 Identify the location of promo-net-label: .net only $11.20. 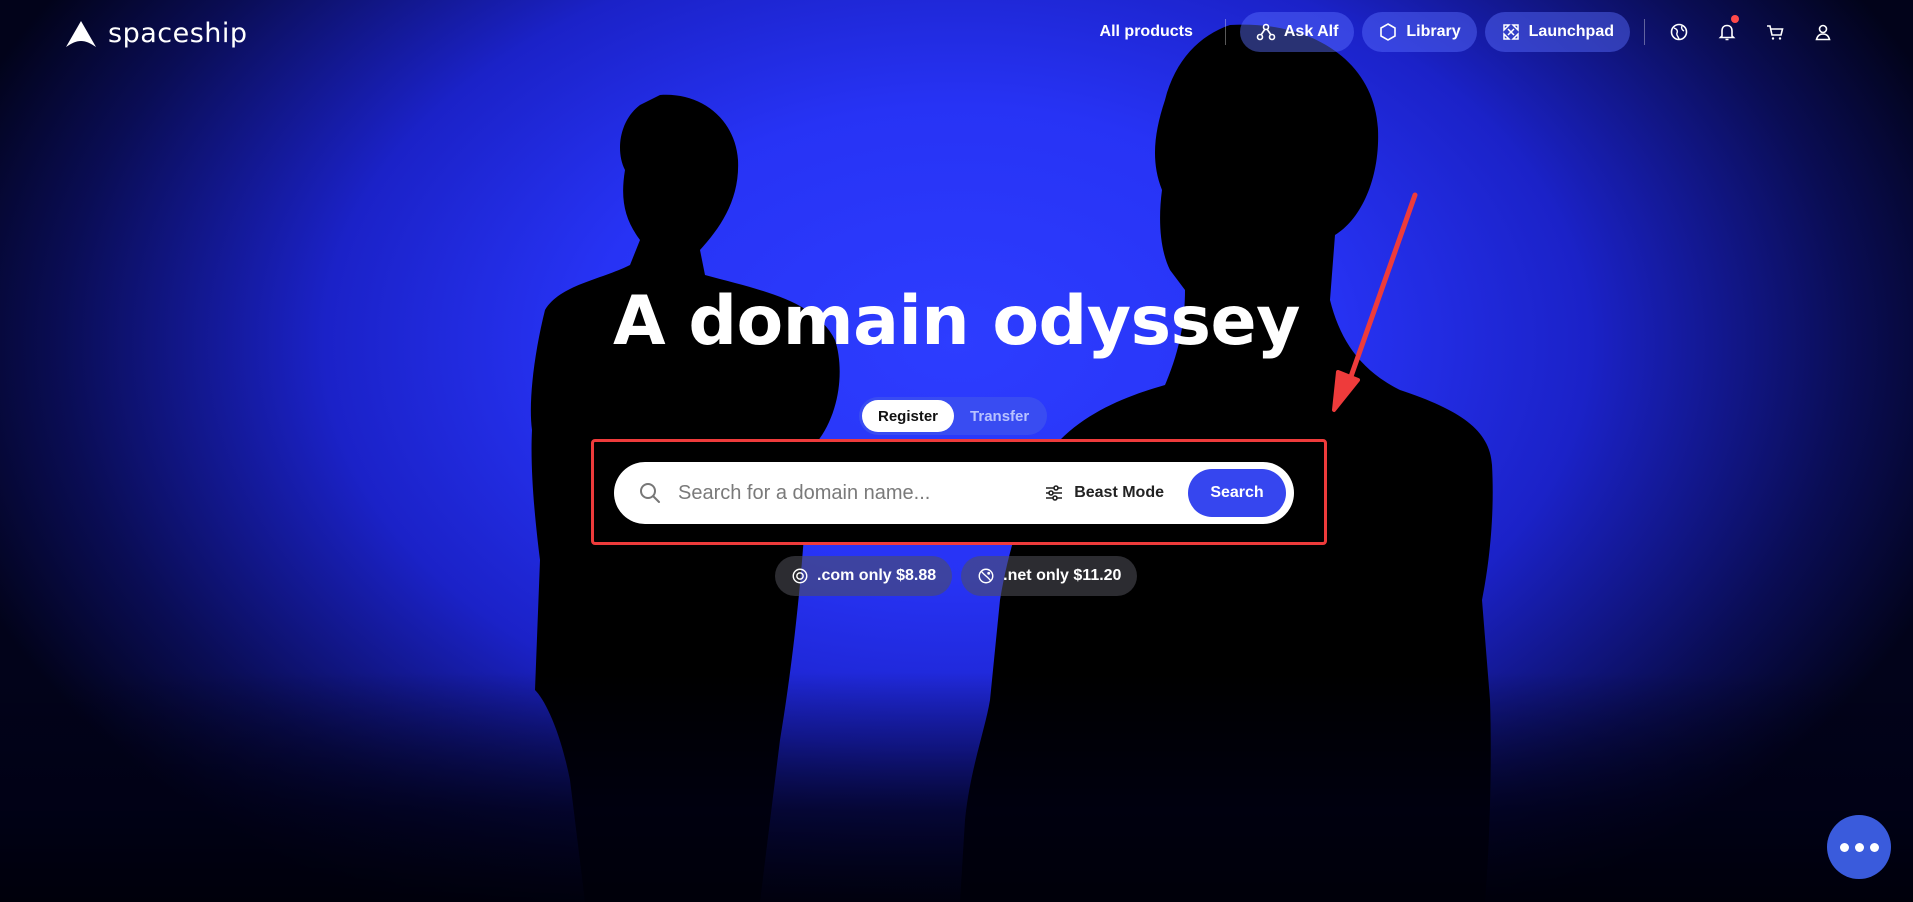
(1062, 575).